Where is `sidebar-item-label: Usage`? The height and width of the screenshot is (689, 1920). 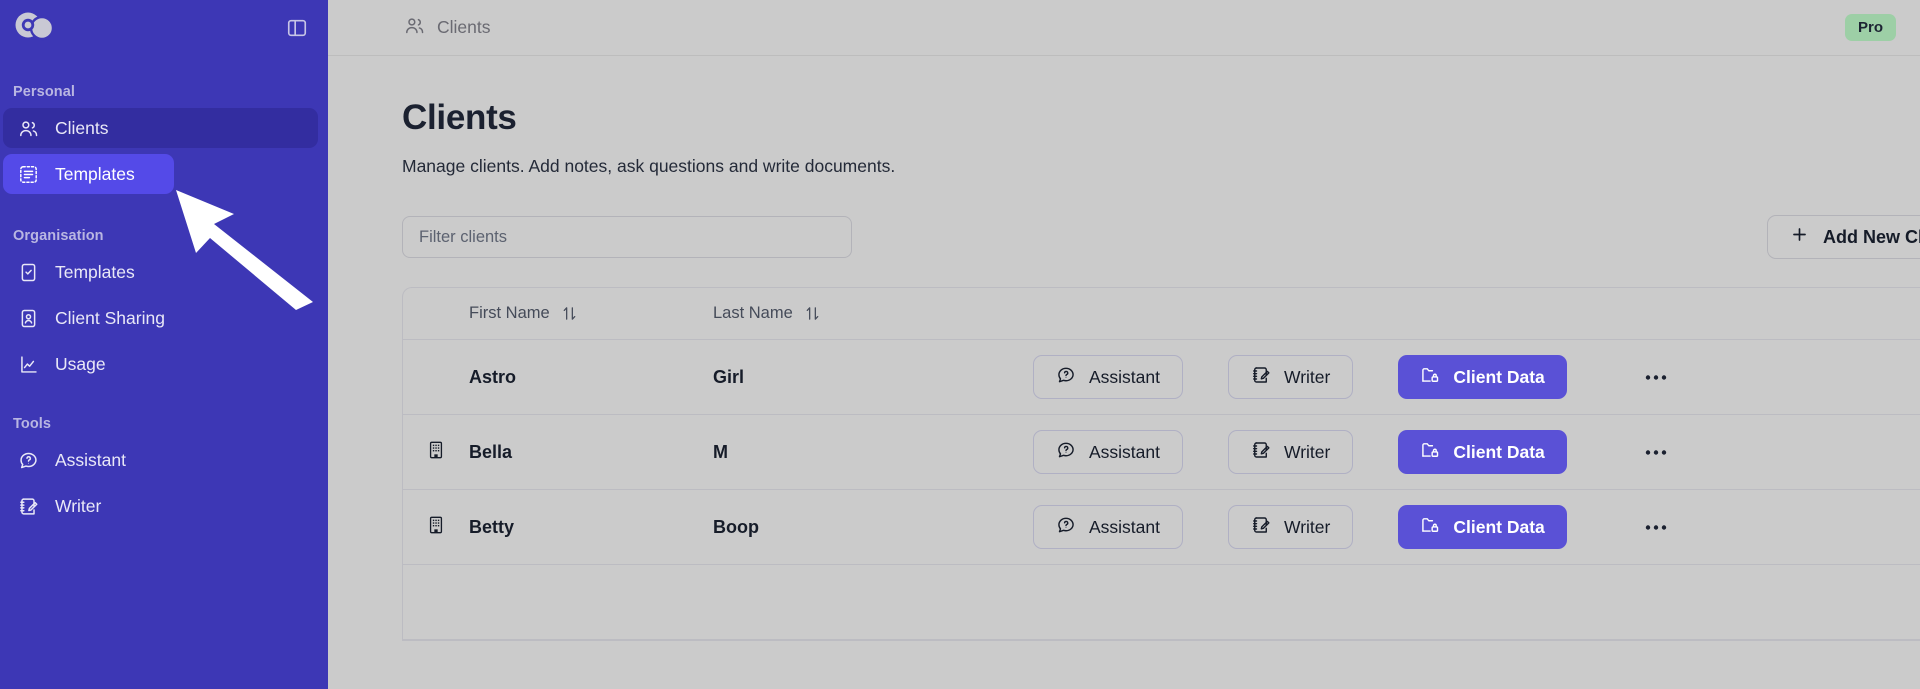
sidebar-item-label: Usage is located at coordinates (80, 363).